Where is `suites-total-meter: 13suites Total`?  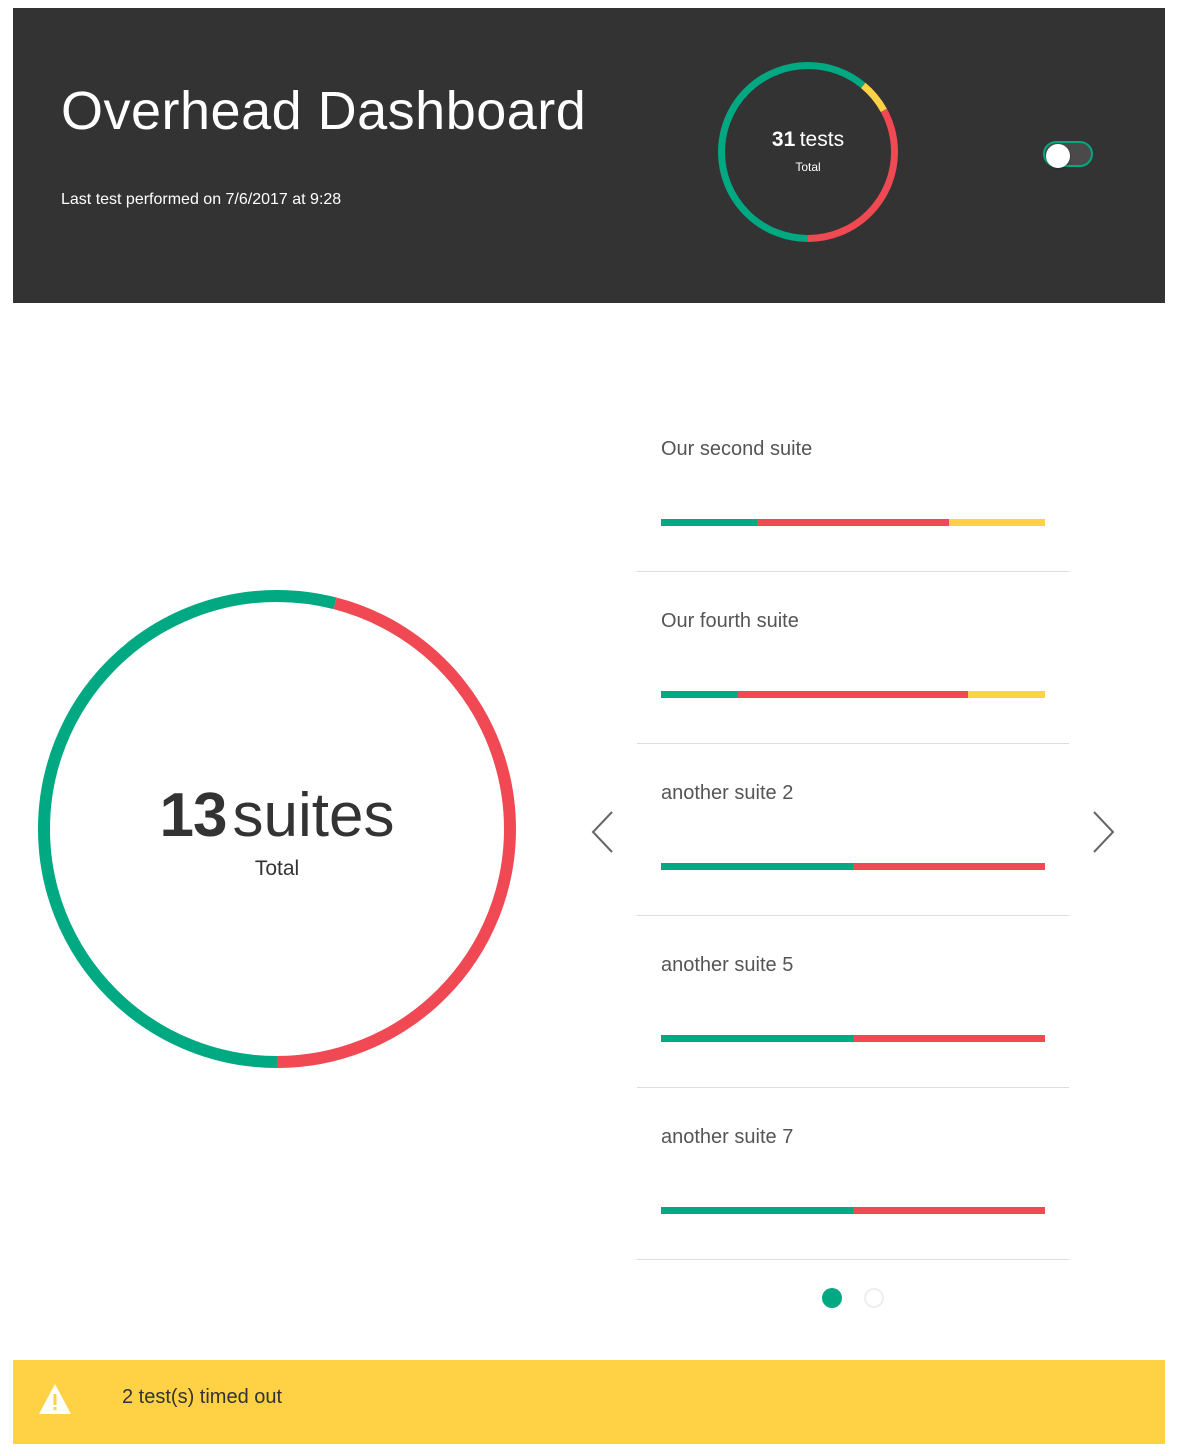
suites-total-meter: 13suites Total is located at coordinates (277, 829).